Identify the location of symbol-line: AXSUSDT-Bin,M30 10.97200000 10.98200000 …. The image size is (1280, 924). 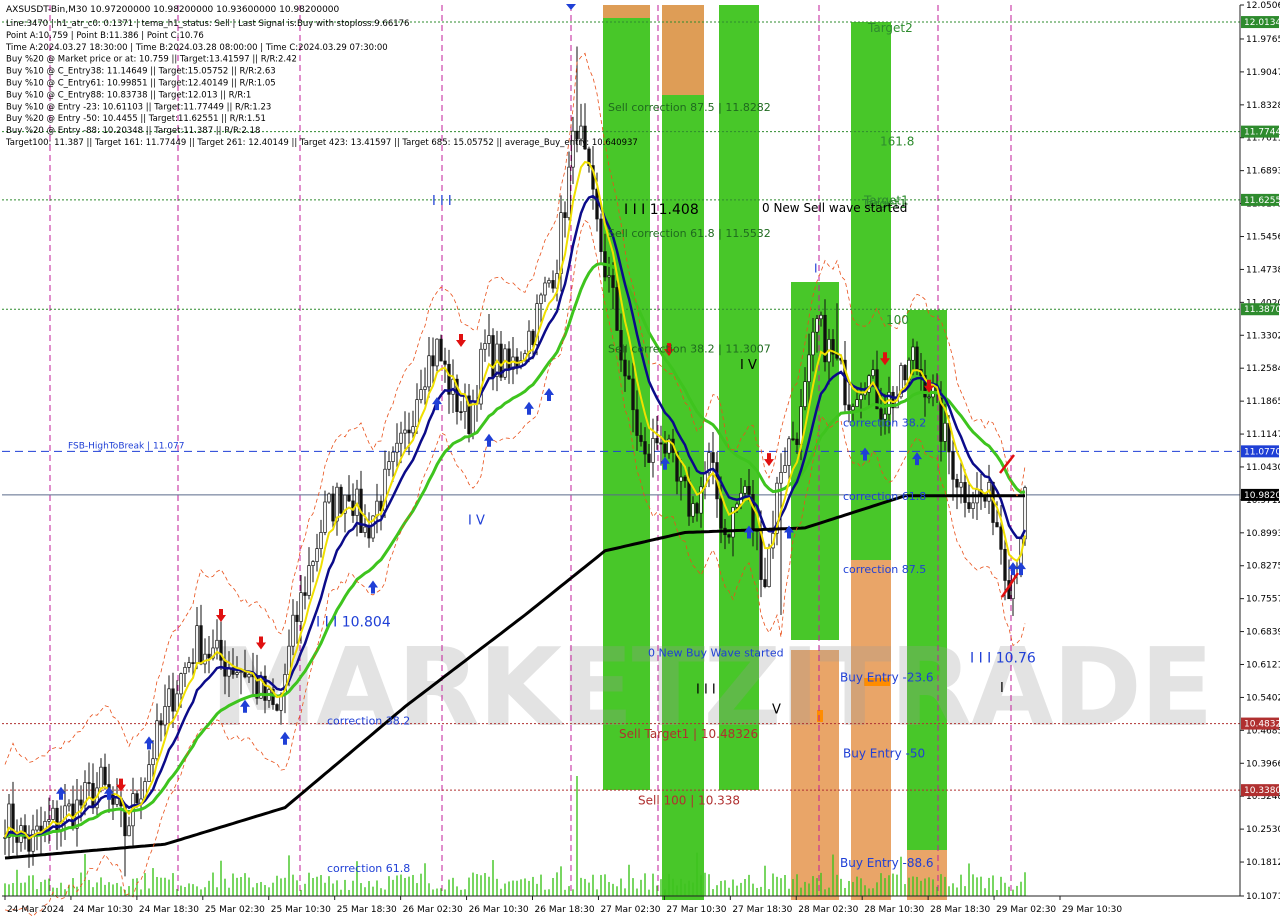
(173, 10).